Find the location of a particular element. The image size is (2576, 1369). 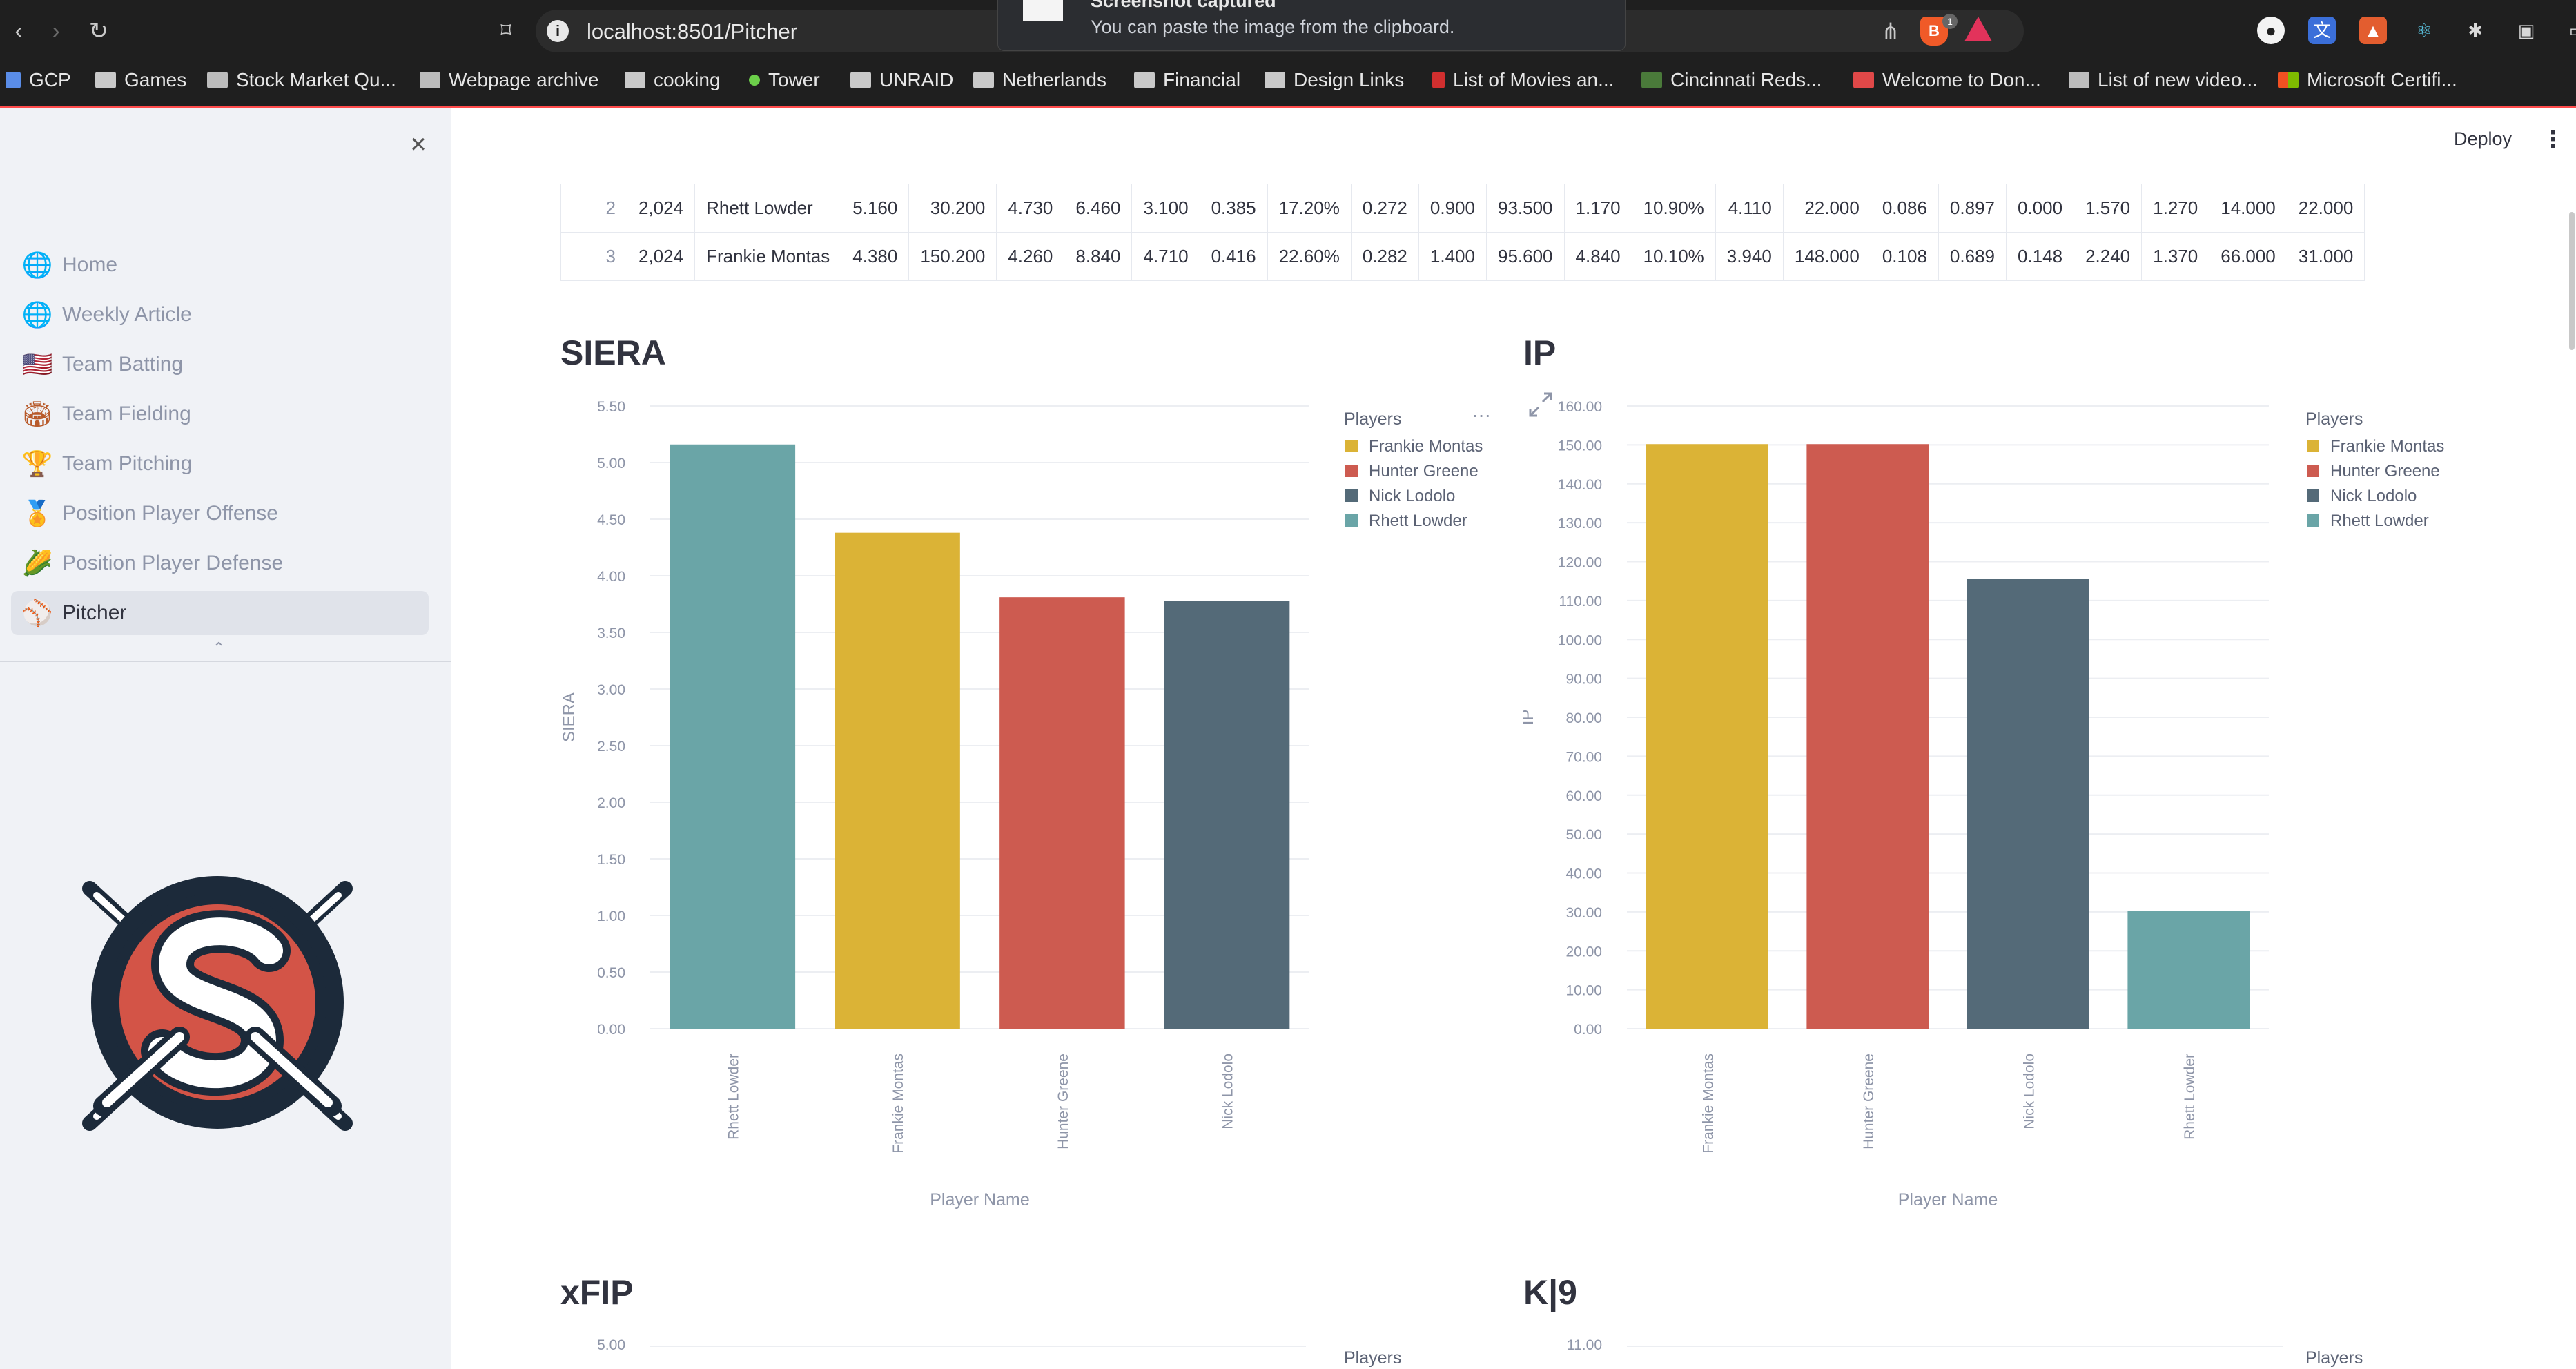

chevron-up-icon: ⌃ is located at coordinates (219, 648).